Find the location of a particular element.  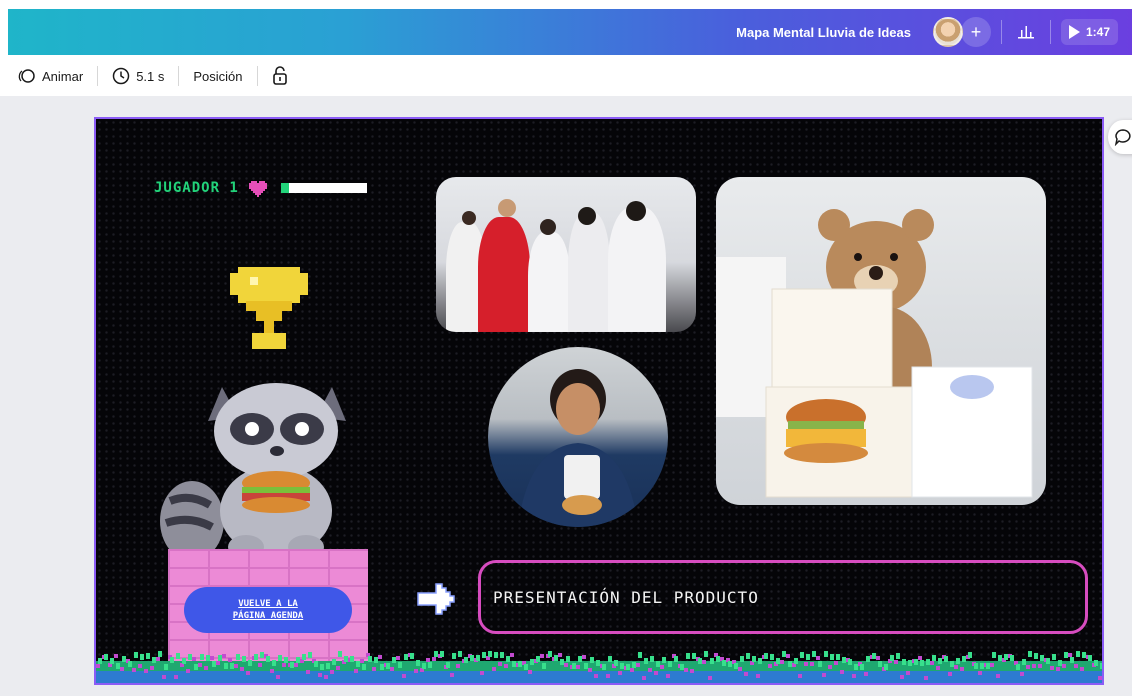

lock-button is located at coordinates (280, 76).